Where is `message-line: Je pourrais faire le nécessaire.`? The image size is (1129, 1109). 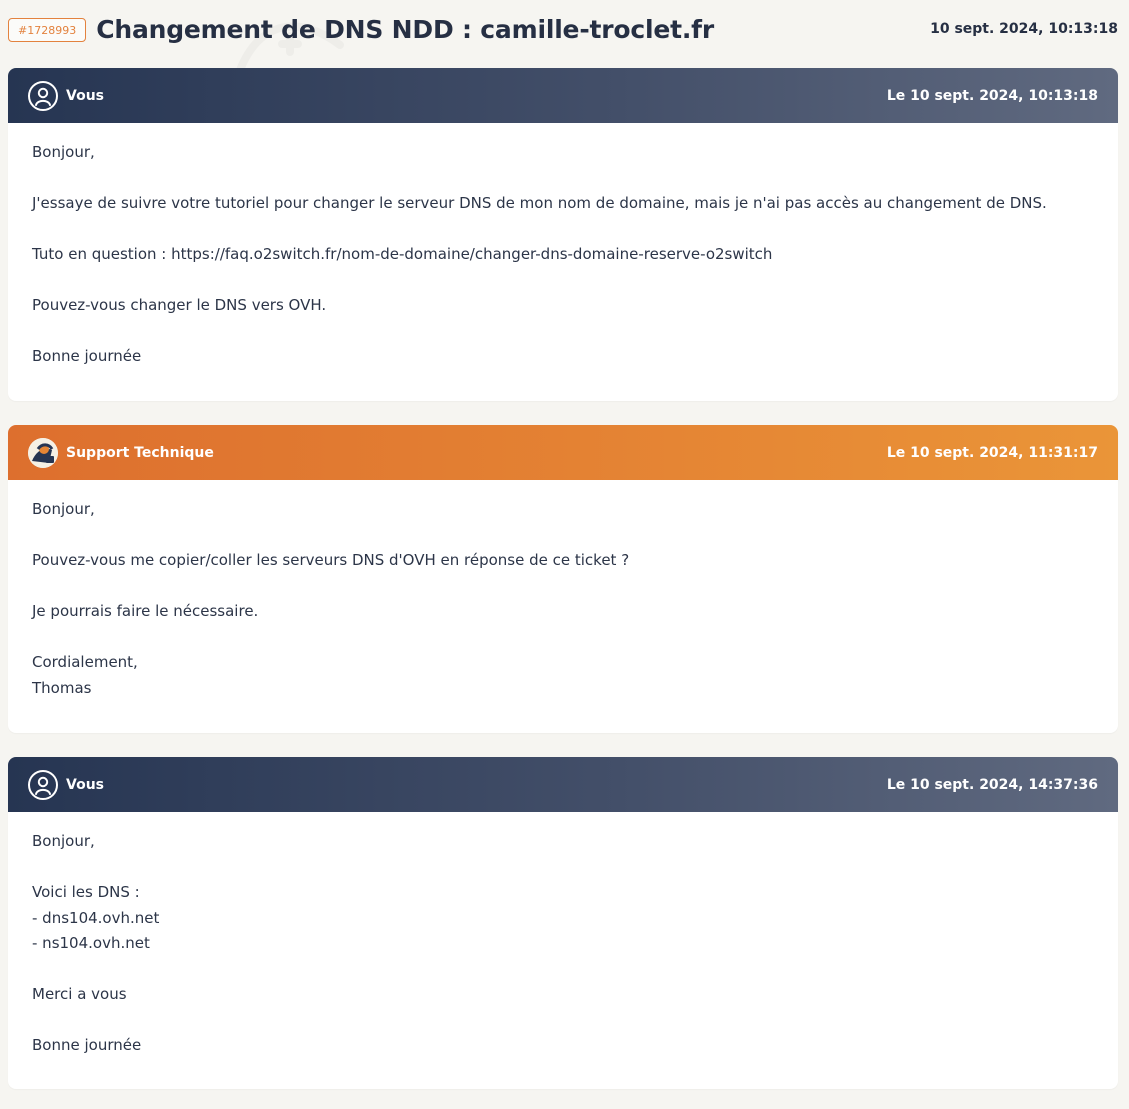
message-line: Je pourrais faire le nécessaire. is located at coordinates (145, 611).